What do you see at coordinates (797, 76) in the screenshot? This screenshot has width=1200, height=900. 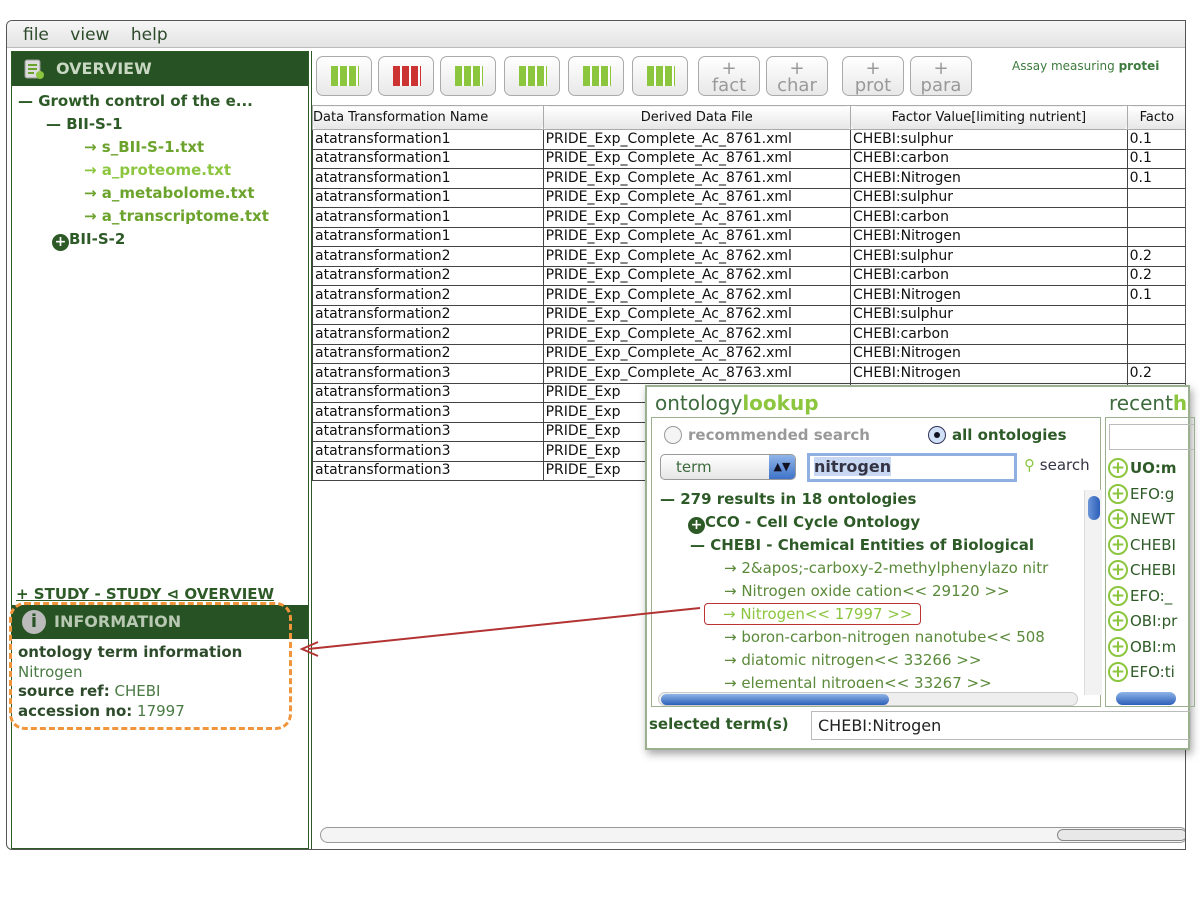 I see `add-characteristic-button: + char` at bounding box center [797, 76].